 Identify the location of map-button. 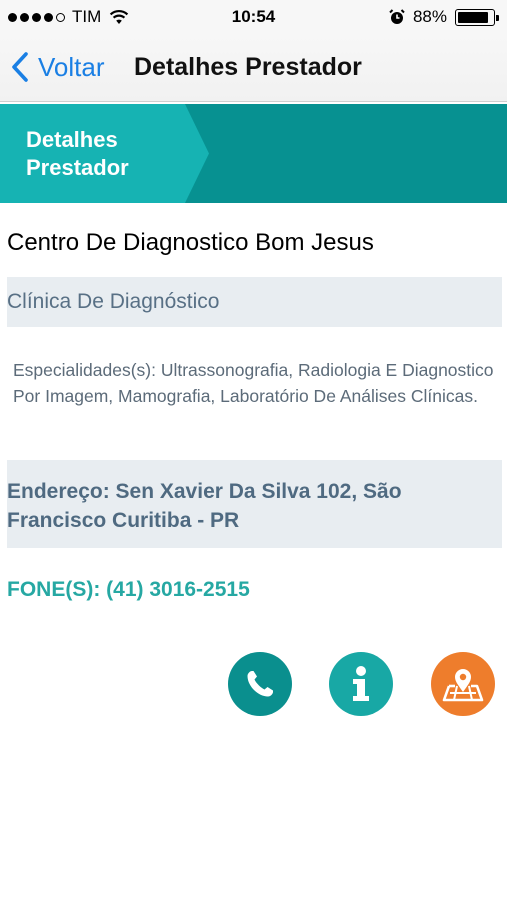
(463, 684).